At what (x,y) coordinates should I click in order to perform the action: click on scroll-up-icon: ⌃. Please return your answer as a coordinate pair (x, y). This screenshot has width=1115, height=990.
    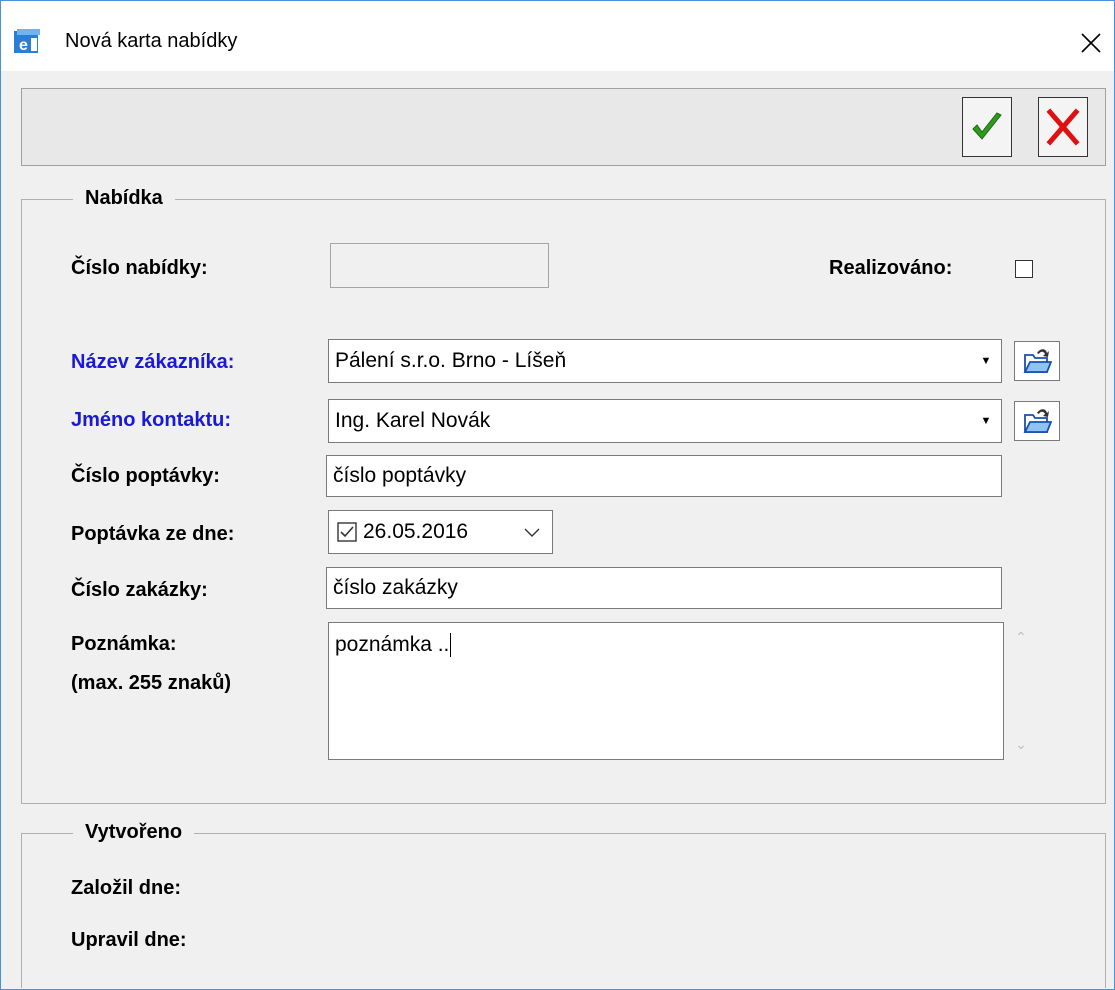
    Looking at the image, I should click on (1021, 637).